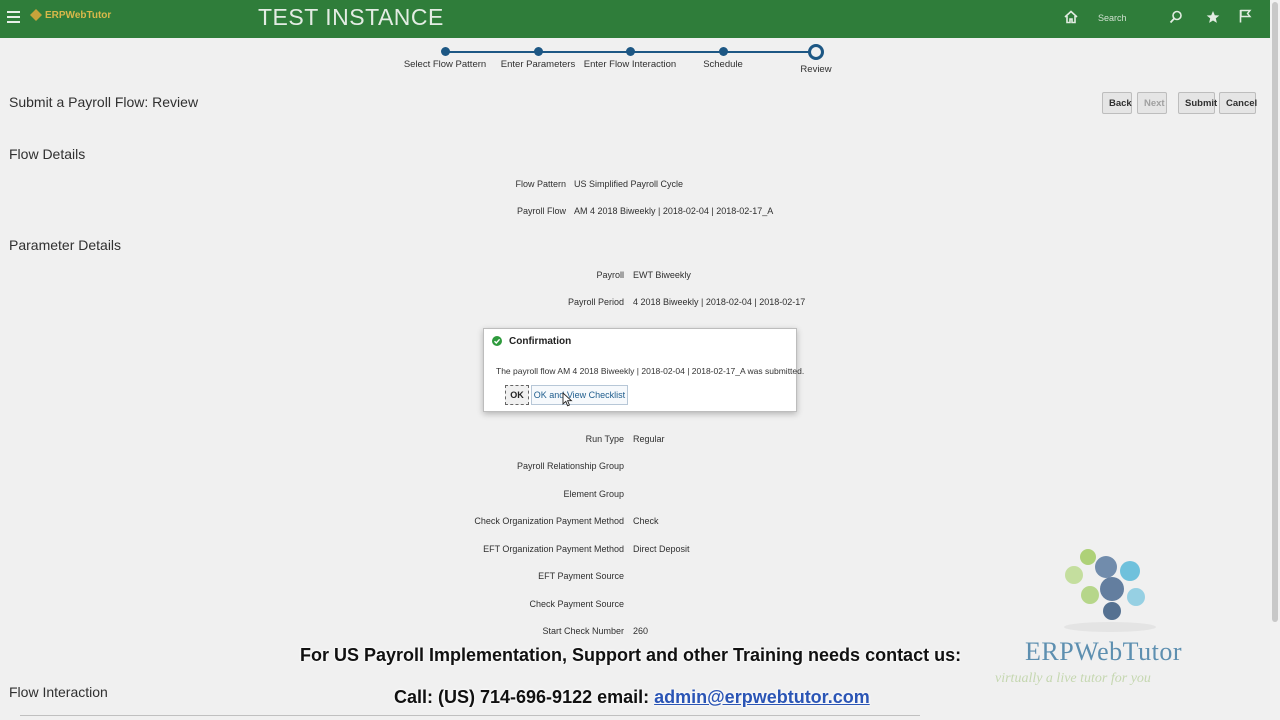 This screenshot has height=720, width=1280. What do you see at coordinates (579, 395) in the screenshot?
I see `ok-and-view-checklist-button: OK and View Checklist` at bounding box center [579, 395].